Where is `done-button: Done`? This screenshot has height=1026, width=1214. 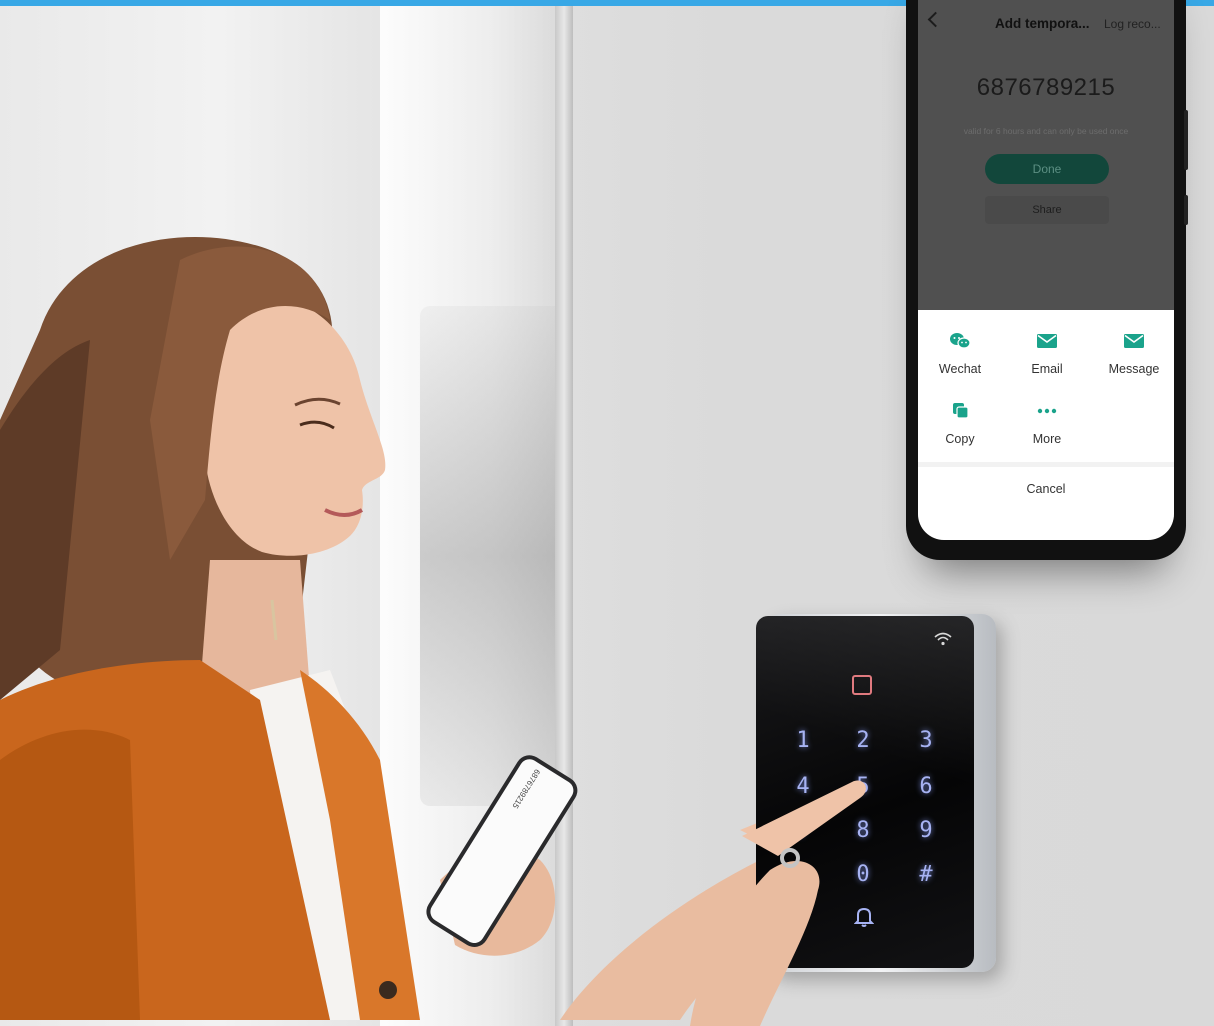 done-button: Done is located at coordinates (1047, 169).